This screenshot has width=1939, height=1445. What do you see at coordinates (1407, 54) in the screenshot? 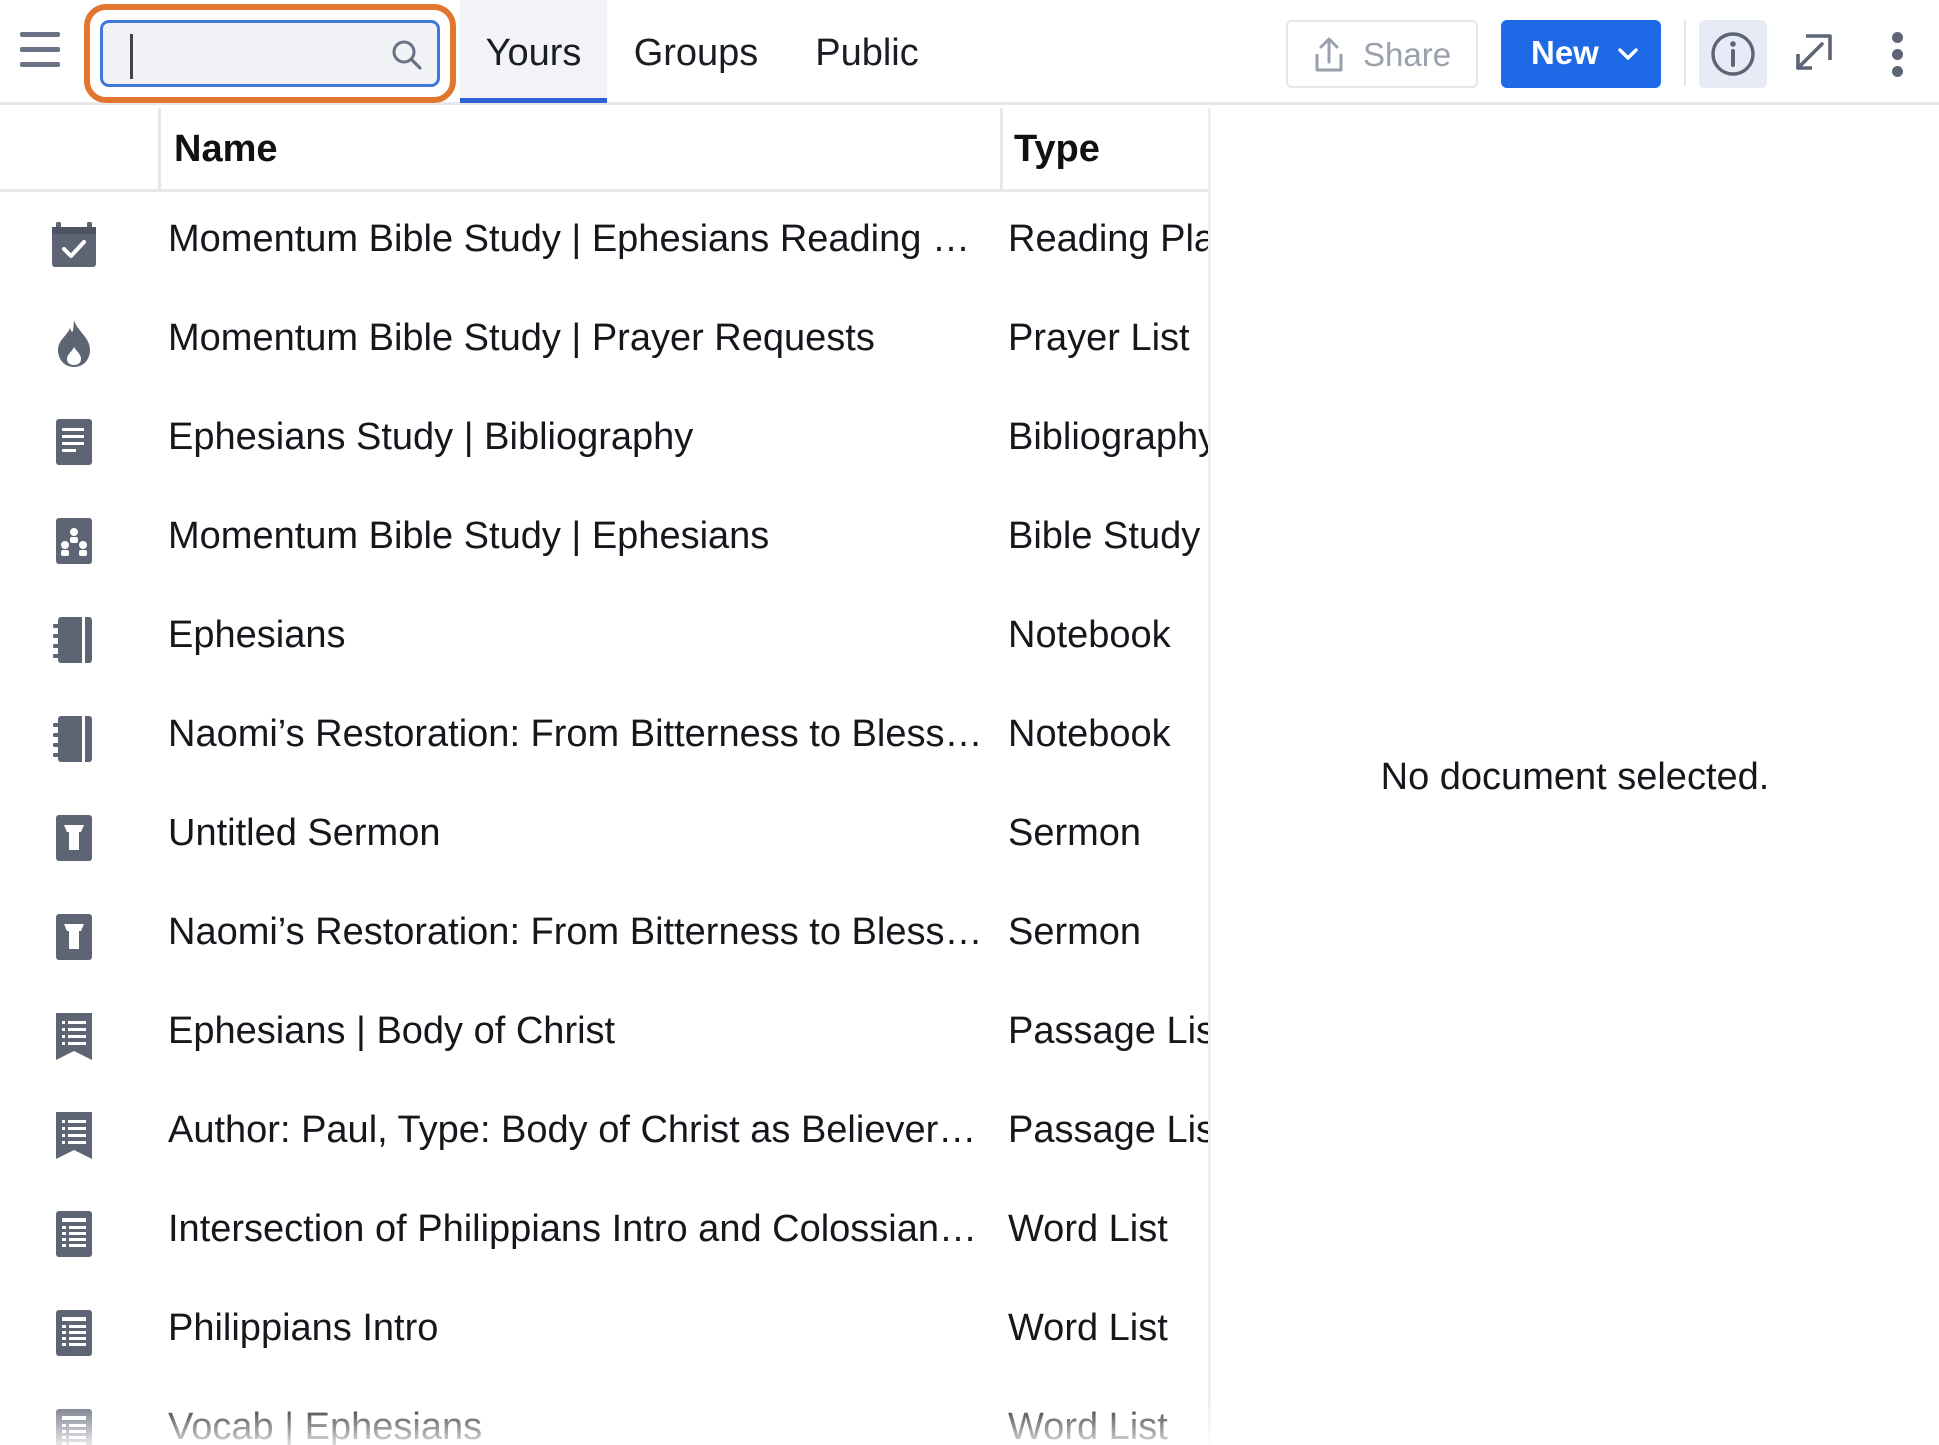
I see `share-button-label: Share` at bounding box center [1407, 54].